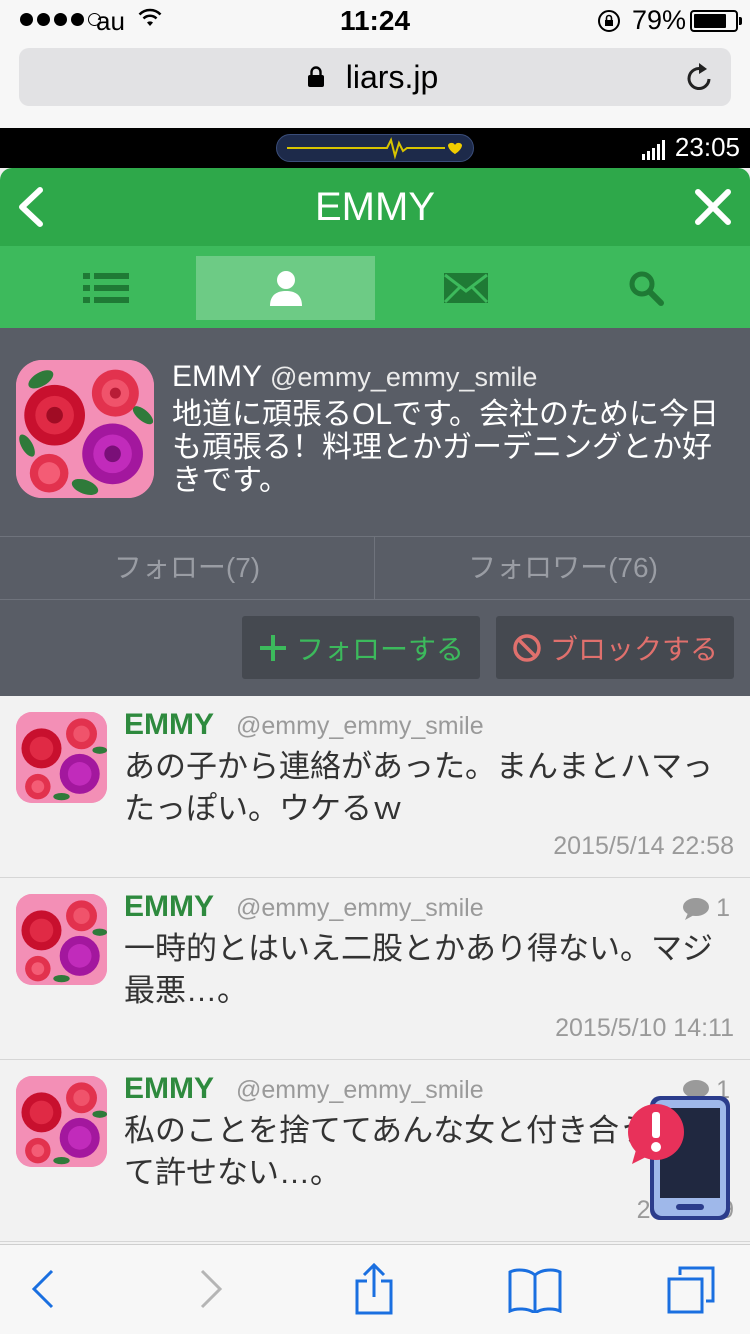 The height and width of the screenshot is (1334, 750). Describe the element at coordinates (696, 908) in the screenshot. I see `speech-bubble-icon` at that location.